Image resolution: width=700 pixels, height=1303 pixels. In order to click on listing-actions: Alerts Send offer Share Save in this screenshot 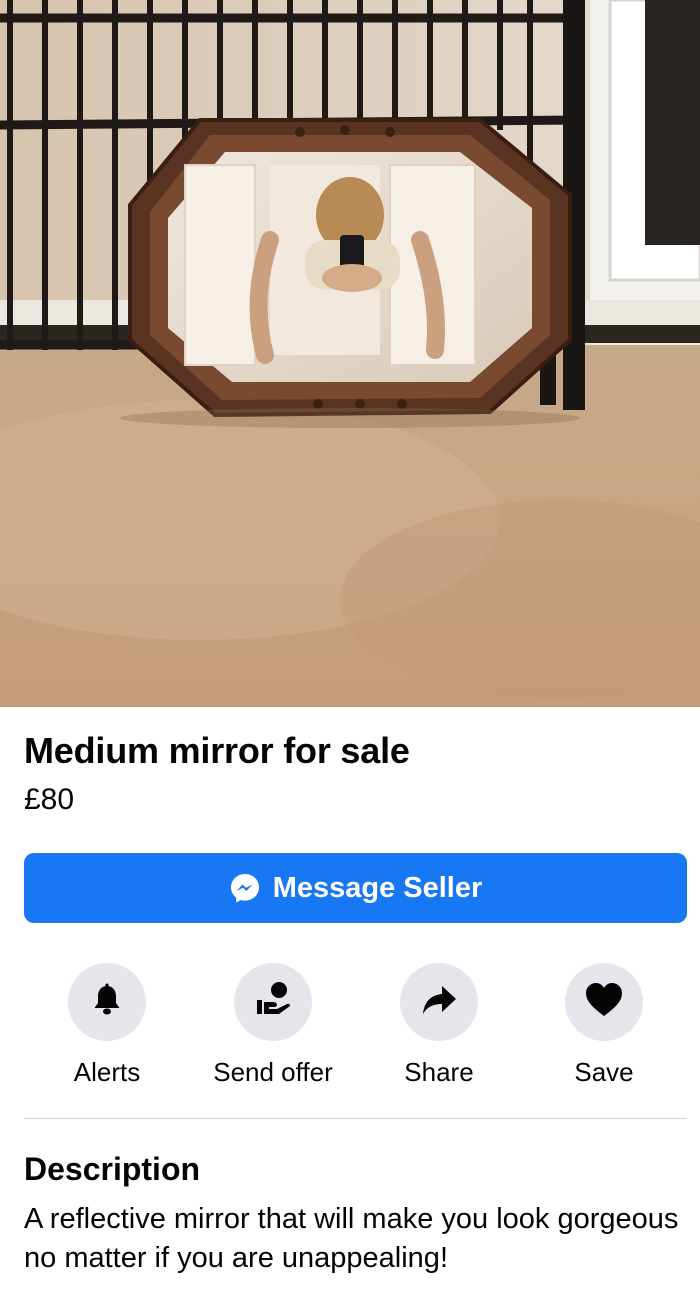, I will do `click(355, 1028)`.